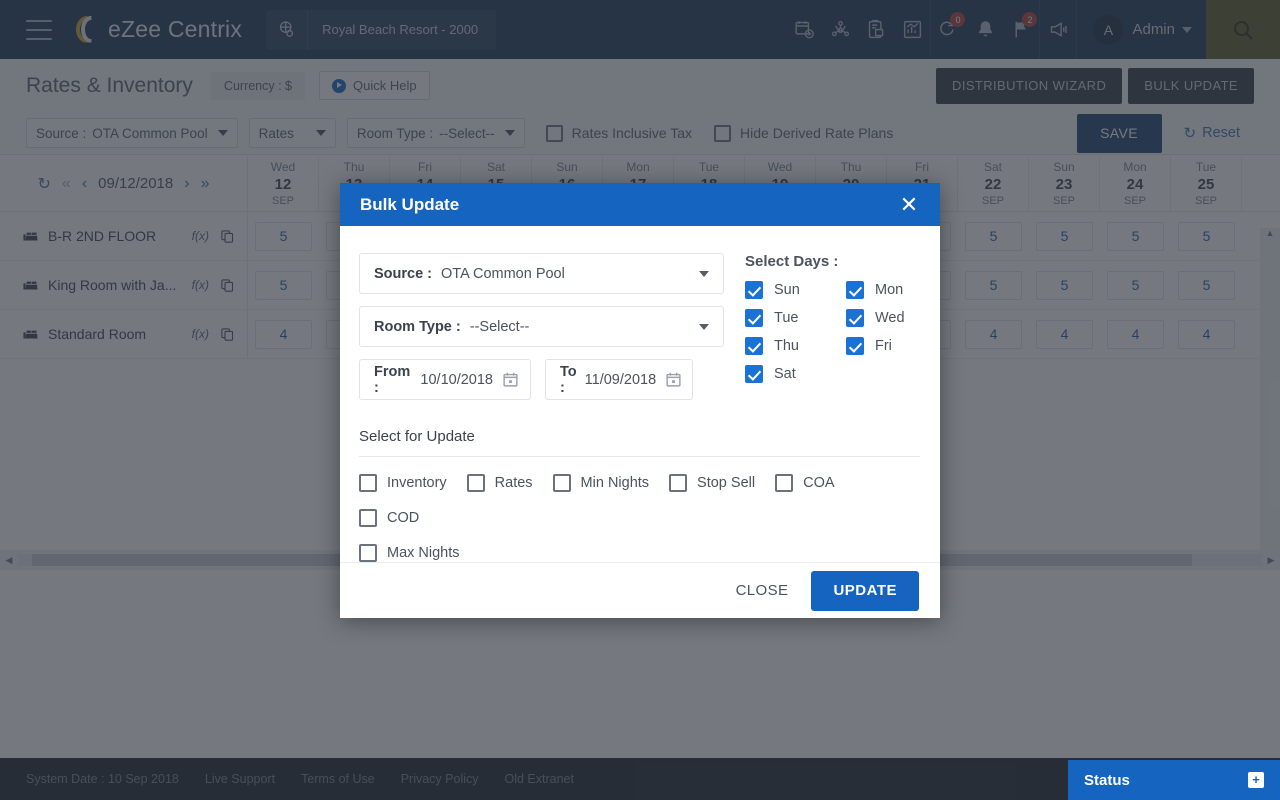 The image size is (1280, 800). Describe the element at coordinates (792, 262) in the screenshot. I see `select-days-title: Select Days :` at that location.